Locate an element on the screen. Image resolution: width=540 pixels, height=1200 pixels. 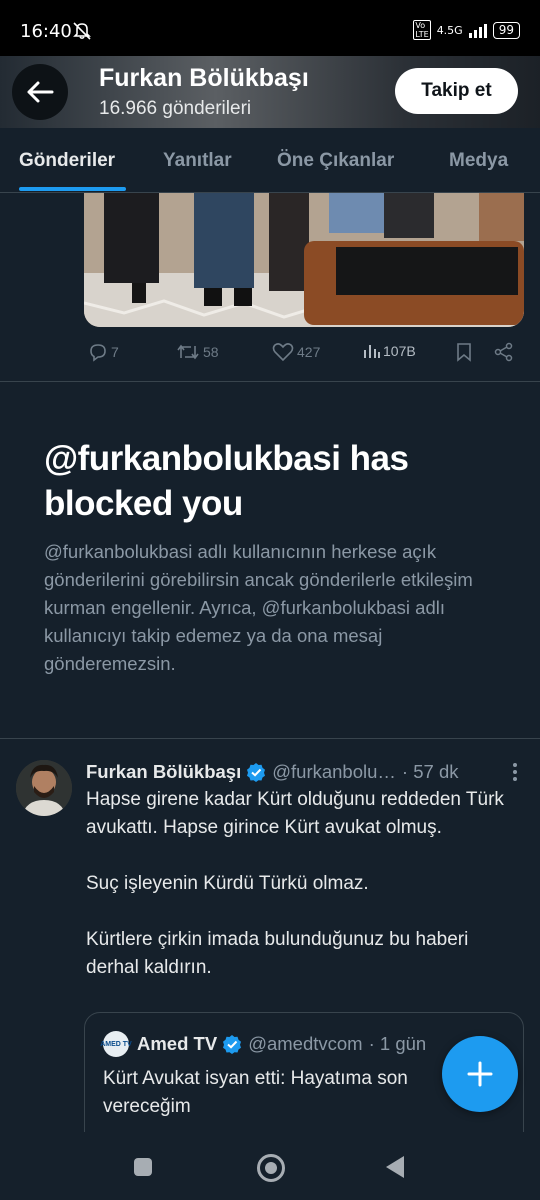
back-button is located at coordinates (40, 92).